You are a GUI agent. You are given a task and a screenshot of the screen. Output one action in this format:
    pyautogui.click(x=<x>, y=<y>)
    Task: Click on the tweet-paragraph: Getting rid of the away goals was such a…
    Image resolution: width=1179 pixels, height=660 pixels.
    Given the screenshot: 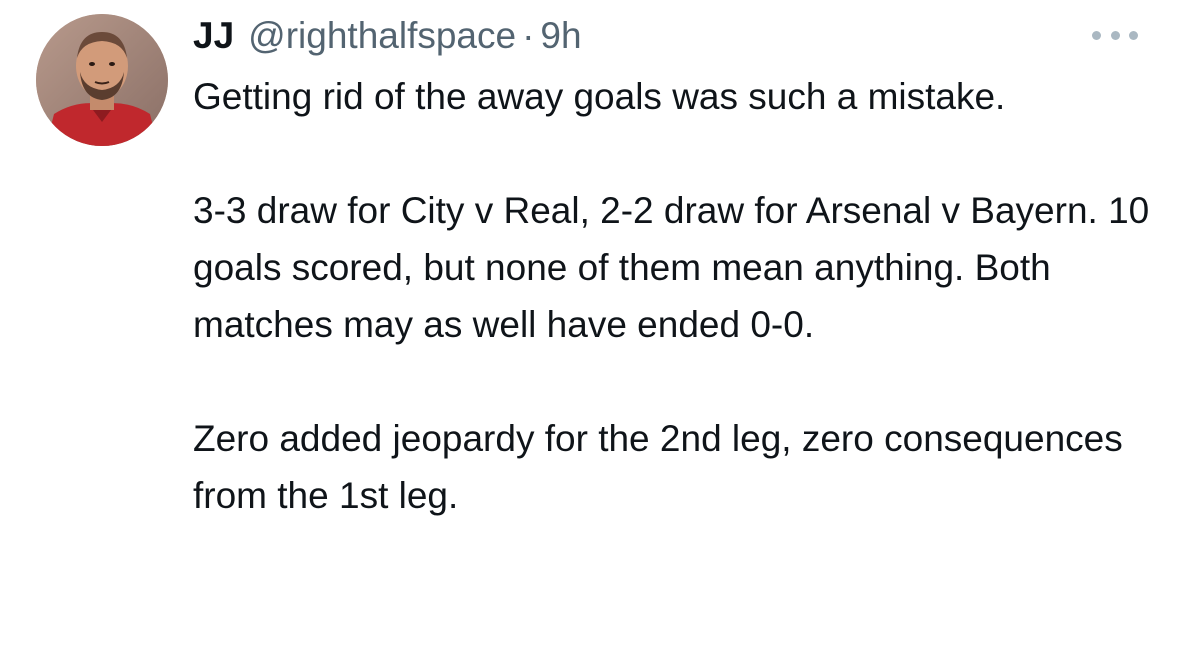 What is the action you would take?
    pyautogui.click(x=599, y=96)
    